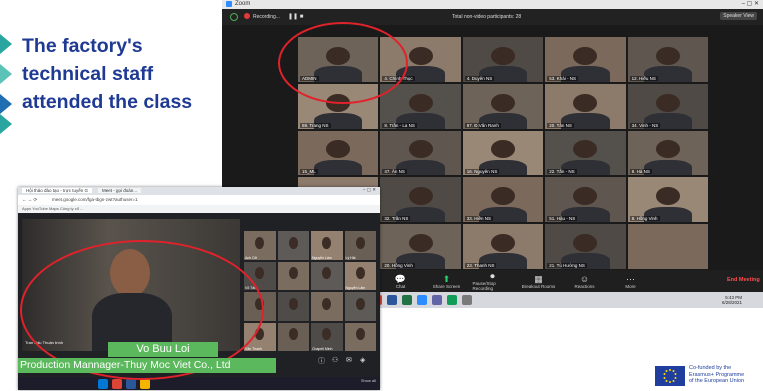  Describe the element at coordinates (643, 78) in the screenshot. I see `participant-name: 12. Hiếu NS` at that location.